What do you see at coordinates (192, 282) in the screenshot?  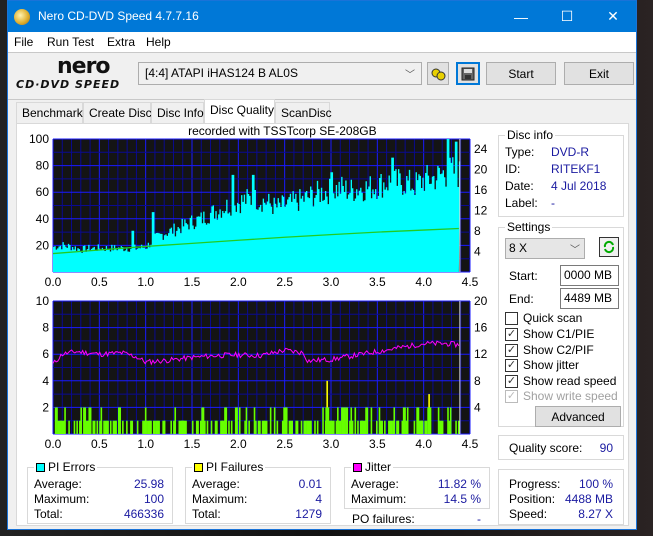 I see `x-tick-label: 1.5` at bounding box center [192, 282].